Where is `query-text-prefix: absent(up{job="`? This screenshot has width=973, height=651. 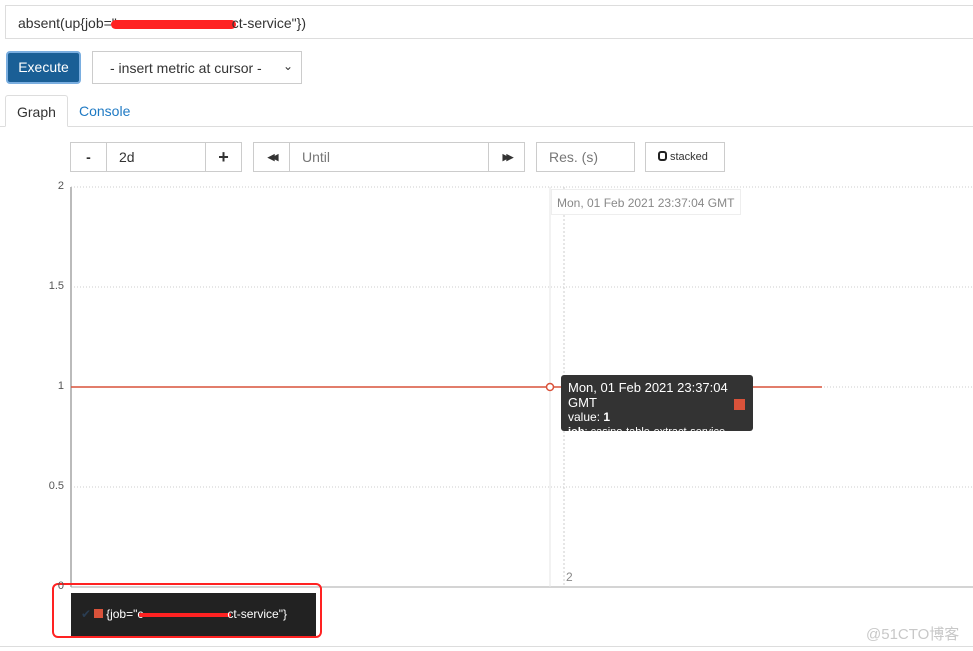 query-text-prefix: absent(up{job=" is located at coordinates (67, 23).